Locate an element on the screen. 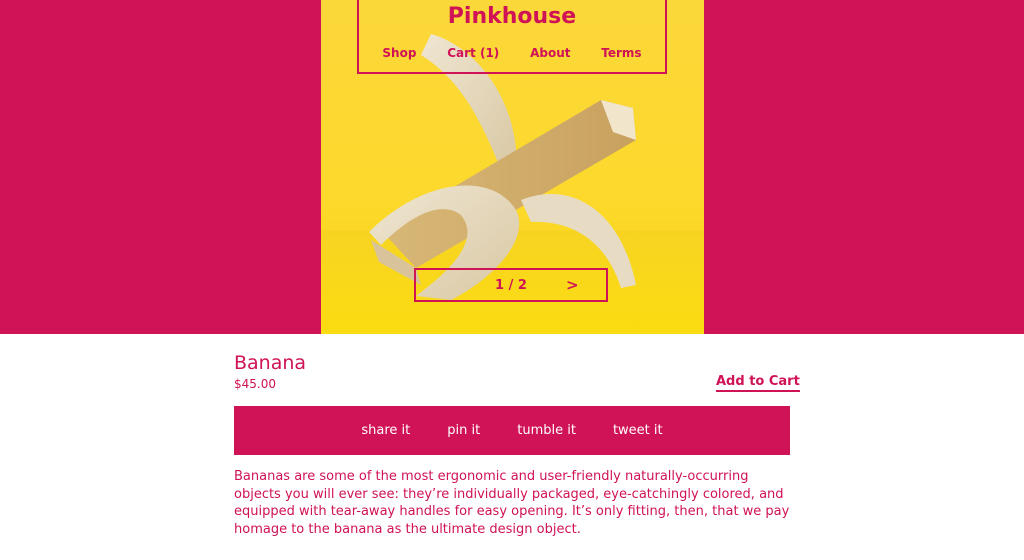 The image size is (1024, 560). nav-item-shop: Shop is located at coordinates (399, 53).